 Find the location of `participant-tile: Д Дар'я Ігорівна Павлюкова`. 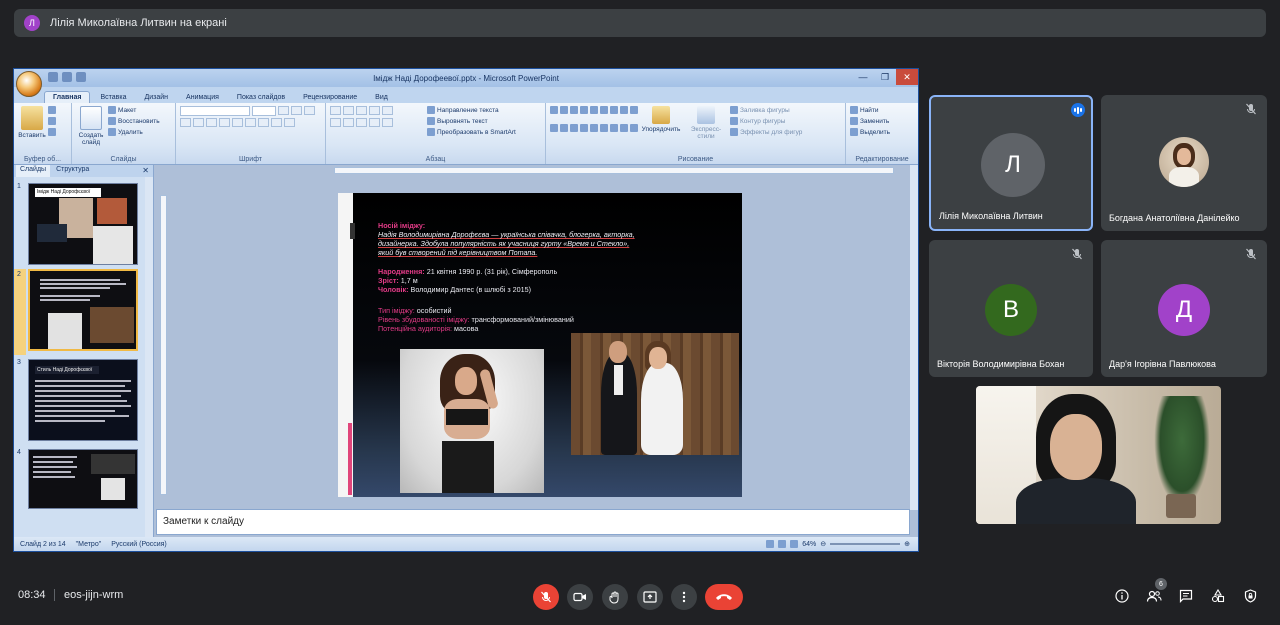

participant-tile: Д Дар'я Ігорівна Павлюкова is located at coordinates (1184, 308).